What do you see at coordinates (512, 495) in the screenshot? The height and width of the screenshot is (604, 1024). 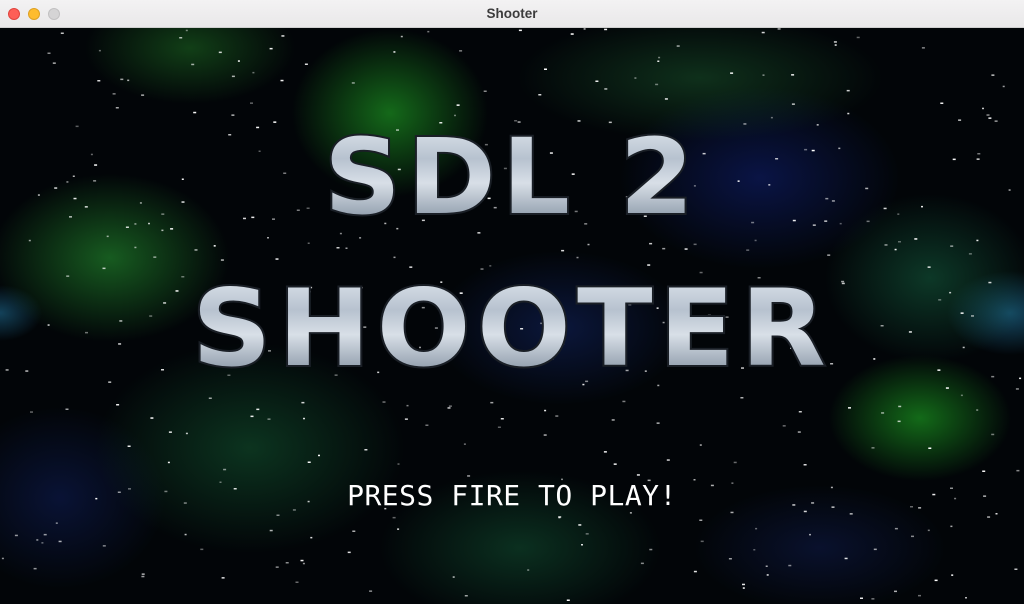 I see `press-fire-prompt: PRESS FIRE TO PLAY!` at bounding box center [512, 495].